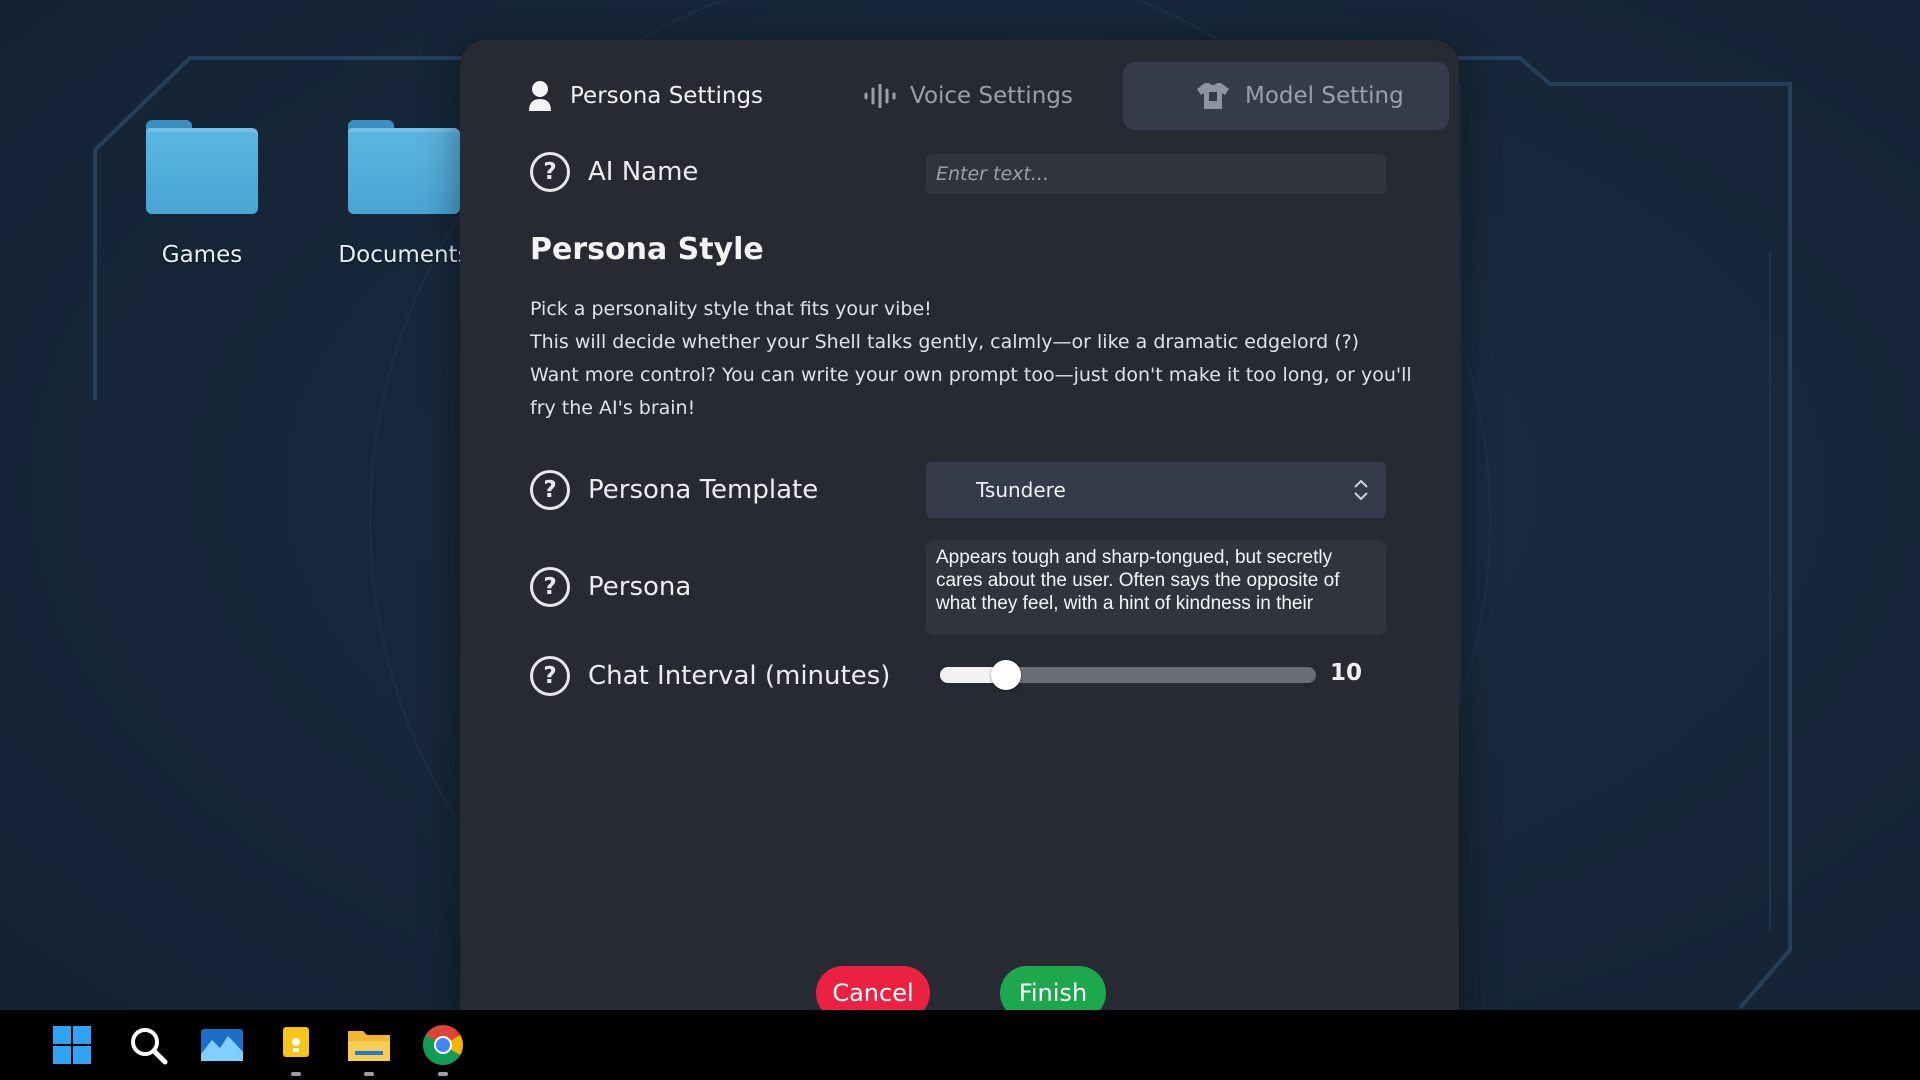 The image size is (1920, 1080). I want to click on chat-interval-label: Chat Interval (minutes), so click(739, 676).